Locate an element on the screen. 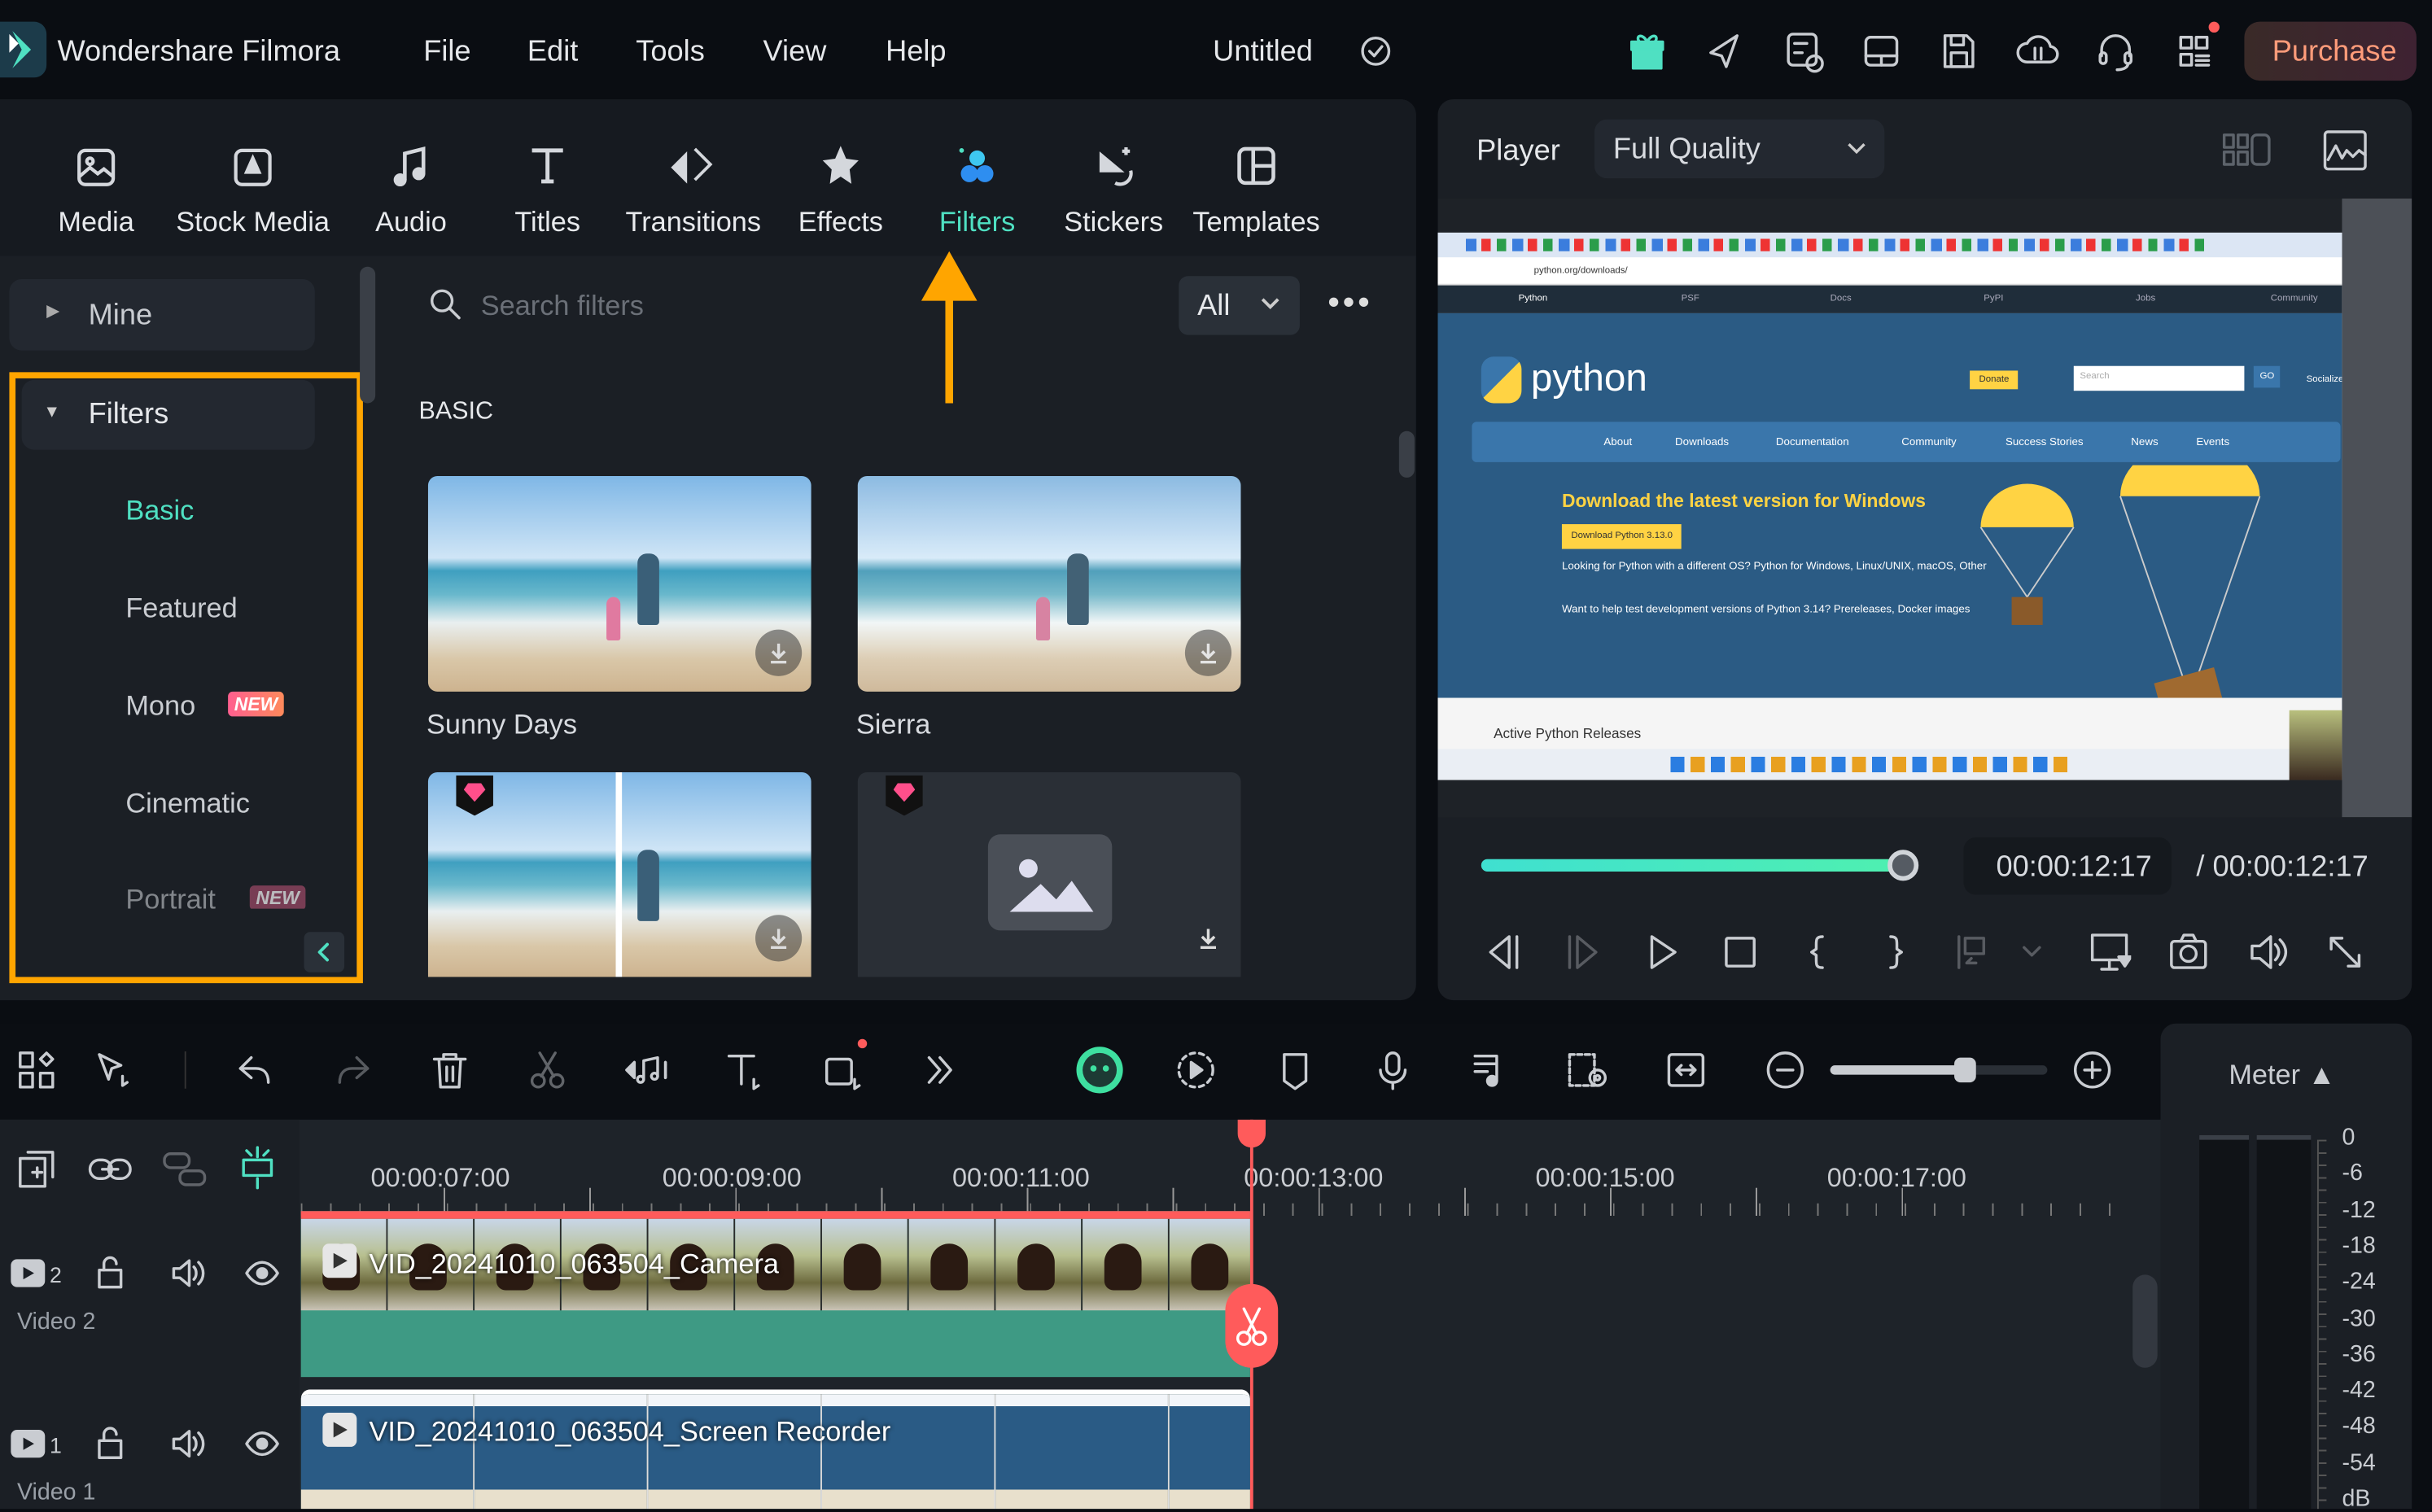 This screenshot has height=1512, width=2432. apps-icon is located at coordinates (2195, 51).